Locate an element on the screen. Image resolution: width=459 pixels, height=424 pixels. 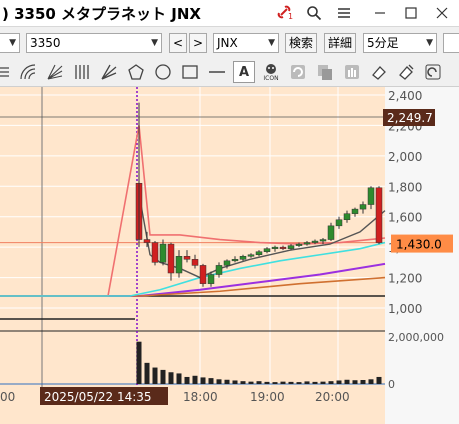
current-price-label: 1,430.0 is located at coordinates (419, 245).